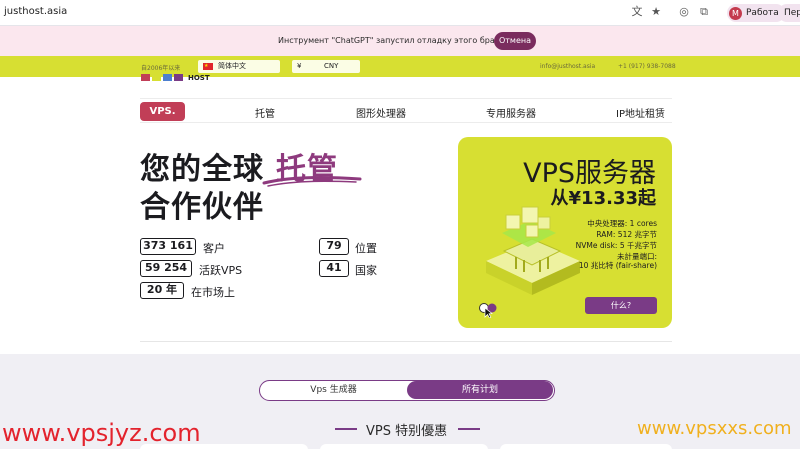 The image size is (800, 454). I want to click on logo-text: HOST, so click(199, 78).